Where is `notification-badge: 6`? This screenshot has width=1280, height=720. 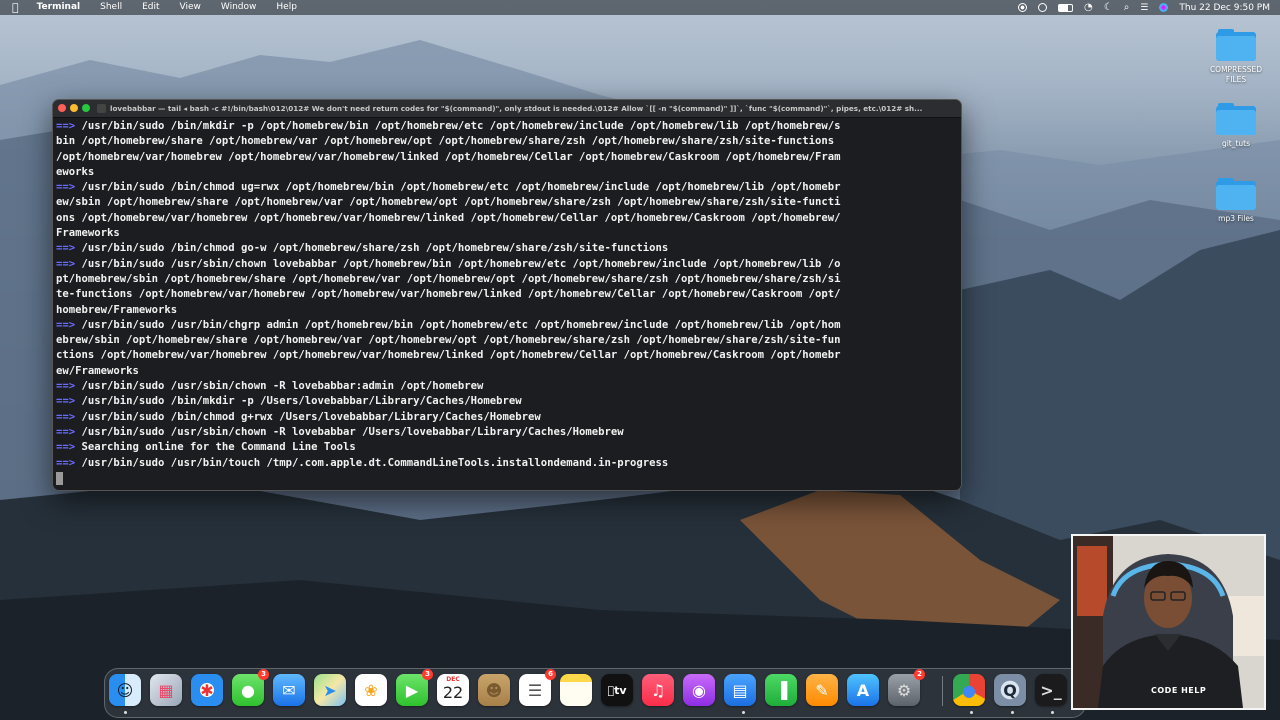
notification-badge: 6 is located at coordinates (550, 674).